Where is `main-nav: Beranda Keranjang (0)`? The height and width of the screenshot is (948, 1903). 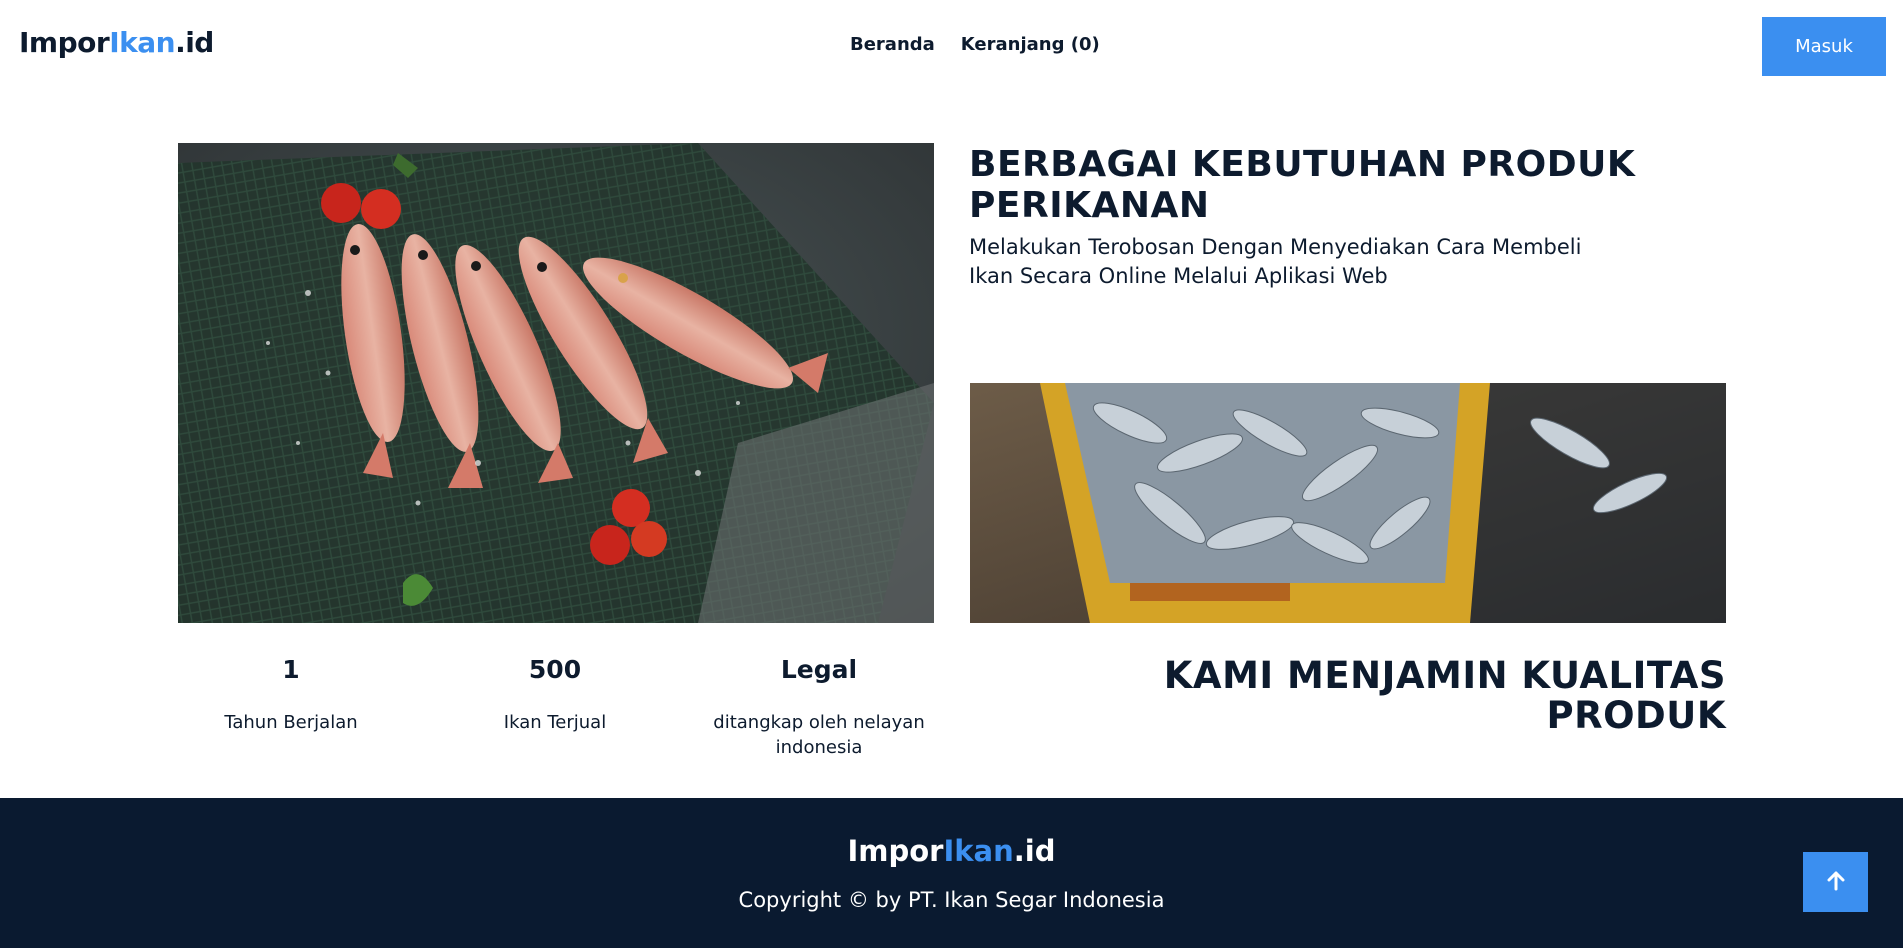
main-nav: Beranda Keranjang (0) is located at coordinates (975, 44).